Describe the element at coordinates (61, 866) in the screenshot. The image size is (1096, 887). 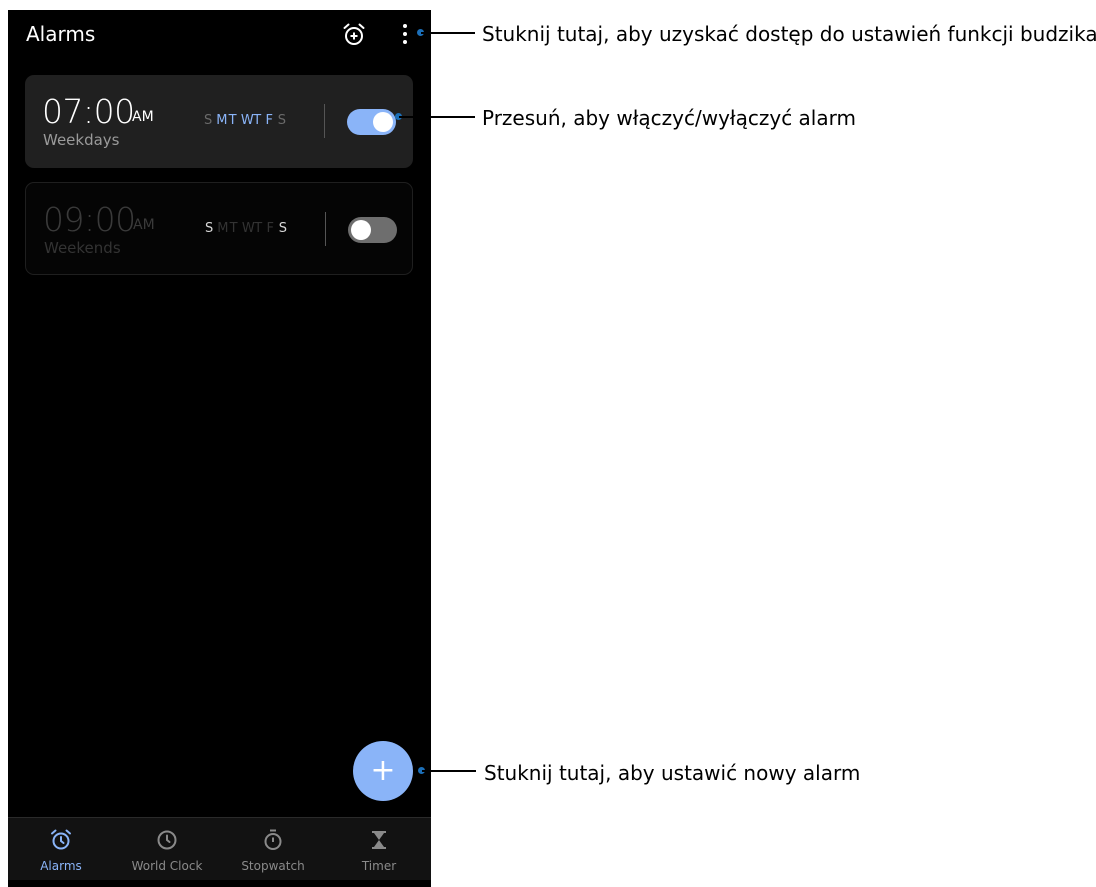
I see `tab-label: Alarms` at that location.